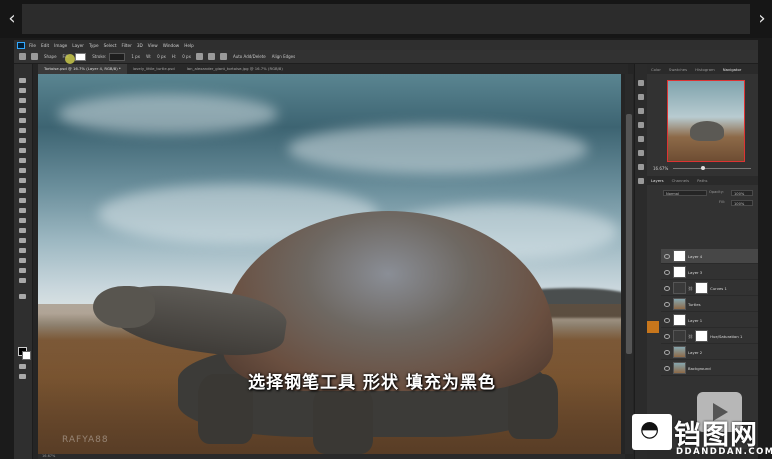 The height and width of the screenshot is (459, 772). What do you see at coordinates (656, 69) in the screenshot?
I see `tab-color: Color` at bounding box center [656, 69].